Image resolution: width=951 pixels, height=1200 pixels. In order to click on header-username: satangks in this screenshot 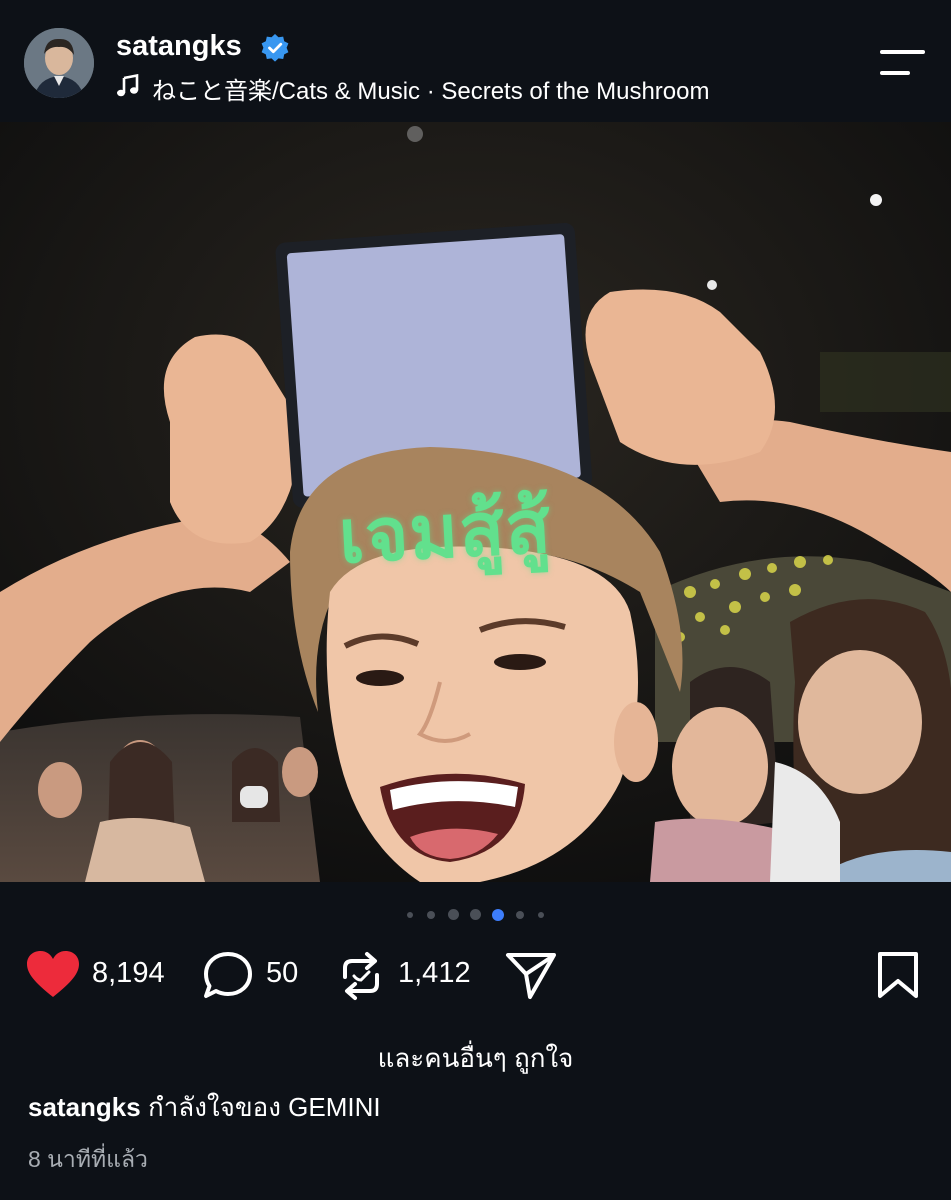, I will do `click(179, 46)`.